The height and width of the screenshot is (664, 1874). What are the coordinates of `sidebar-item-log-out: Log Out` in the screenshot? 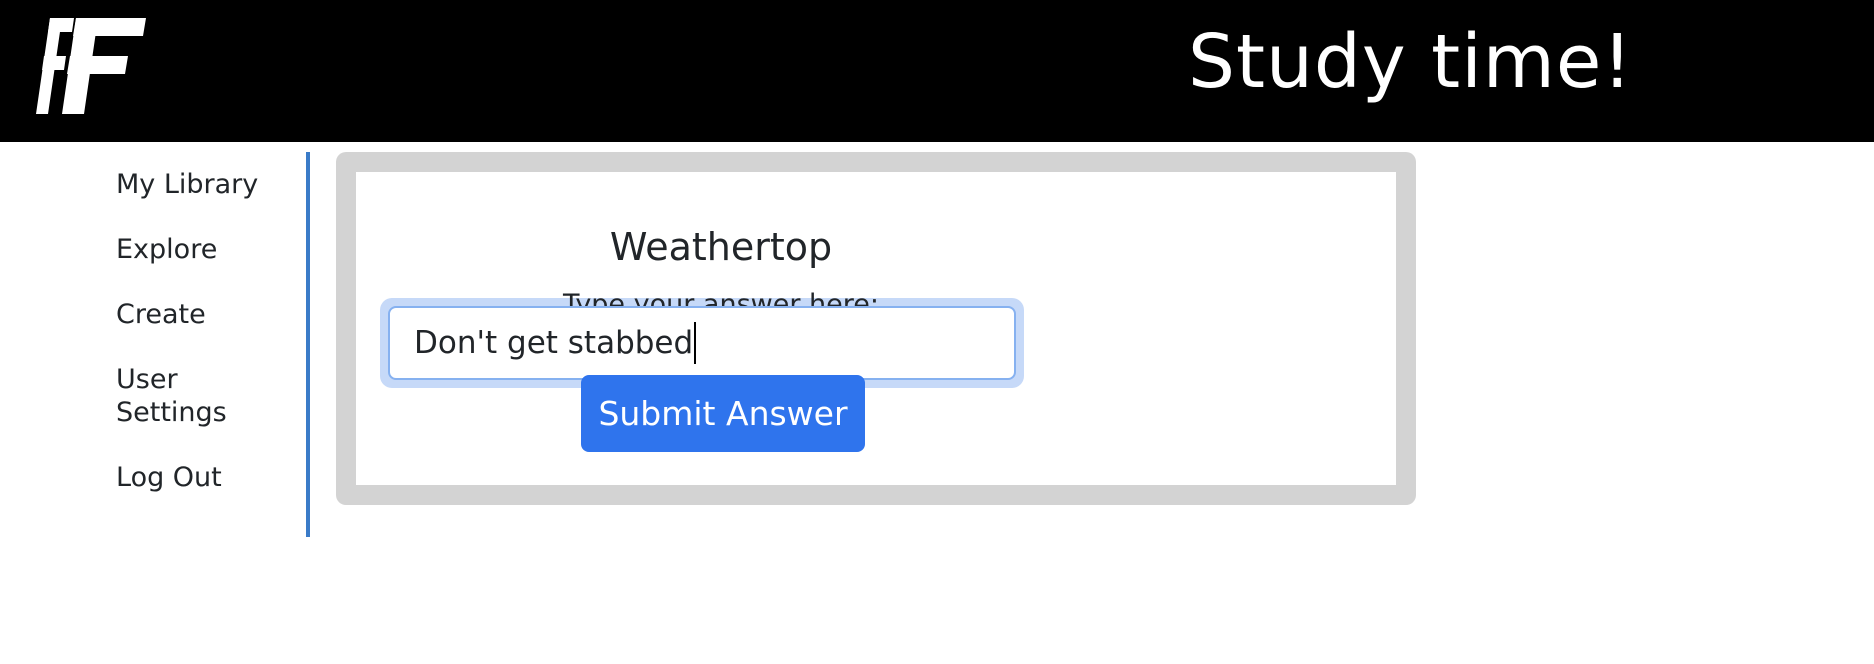 It's located at (201, 477).